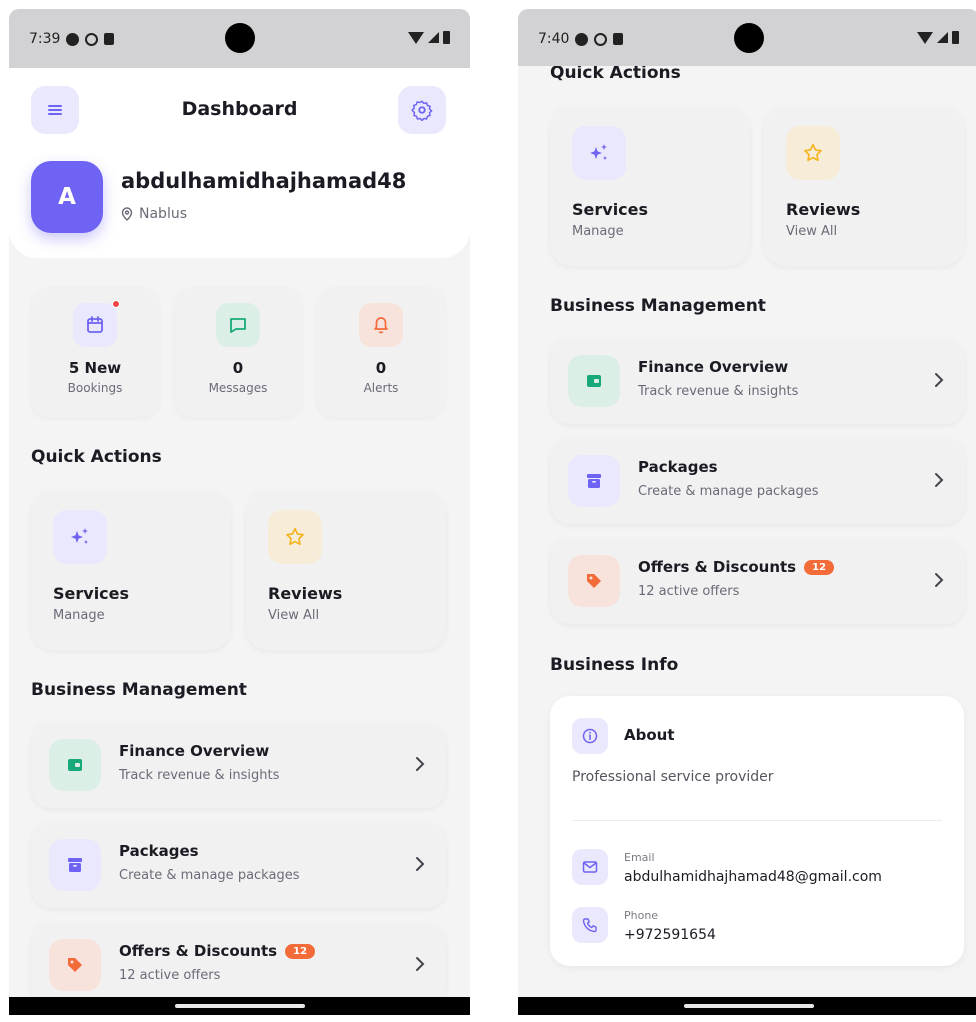 Image resolution: width=976 pixels, height=1022 pixels. I want to click on location-pin-icon, so click(127, 214).